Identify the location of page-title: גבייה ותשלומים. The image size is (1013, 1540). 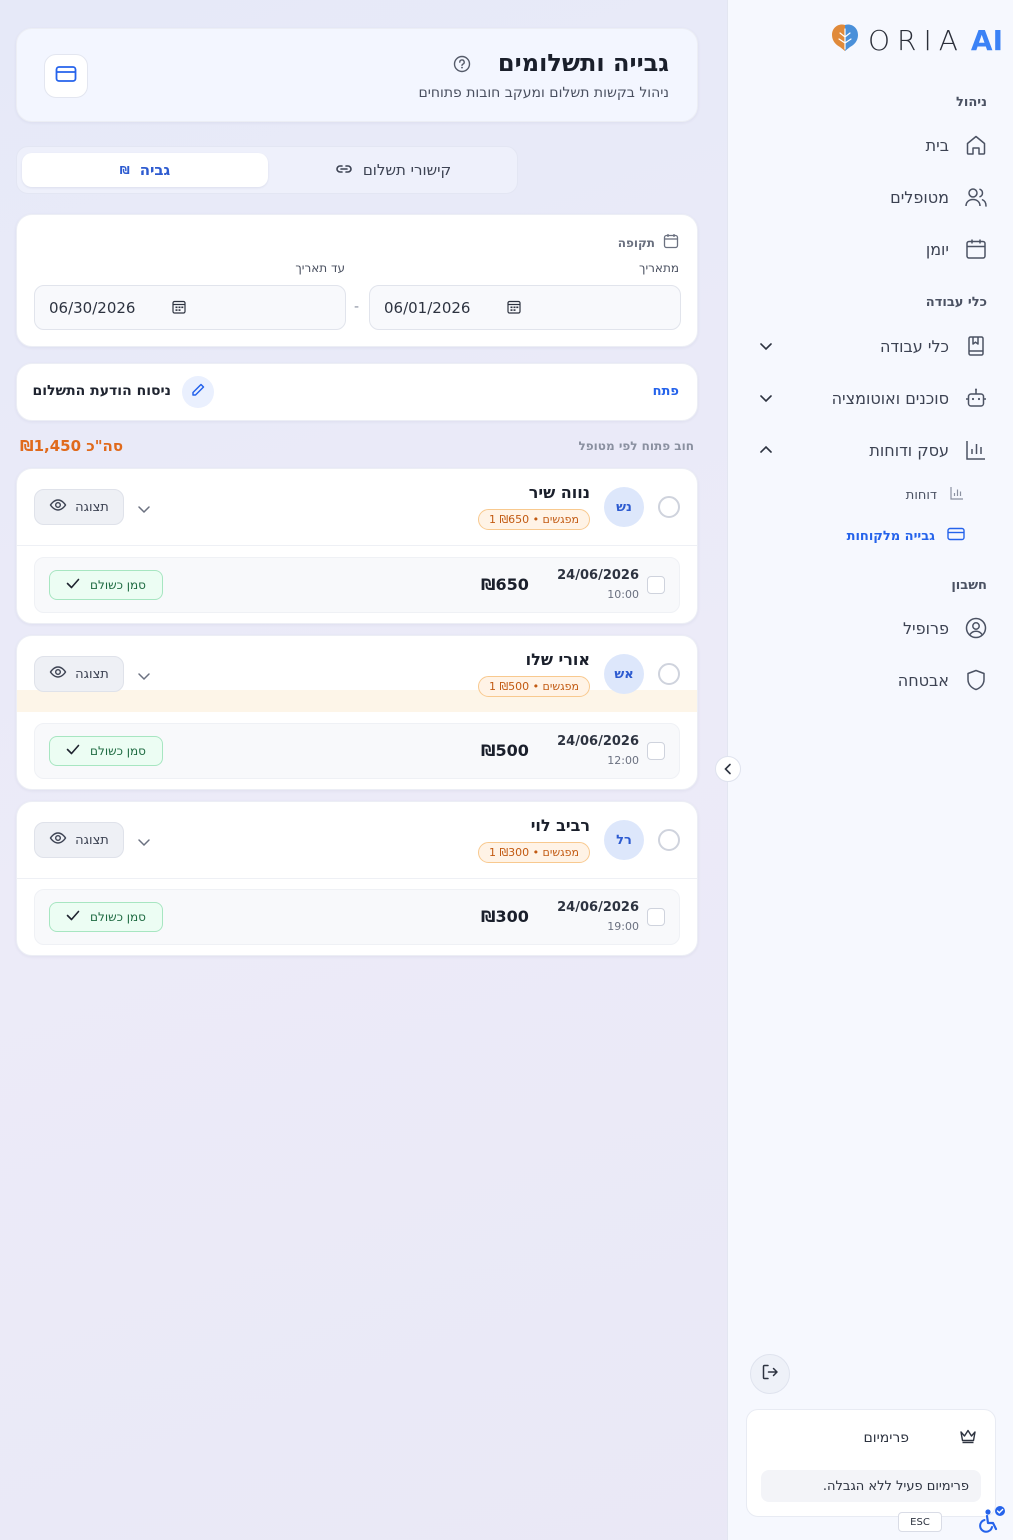
(583, 63).